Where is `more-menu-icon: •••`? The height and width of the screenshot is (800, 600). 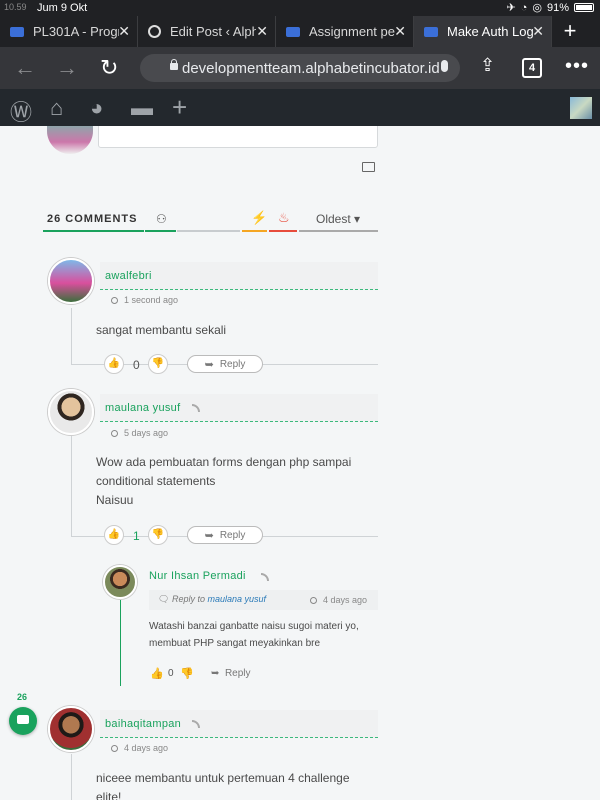
more-menu-icon: ••• is located at coordinates (577, 66).